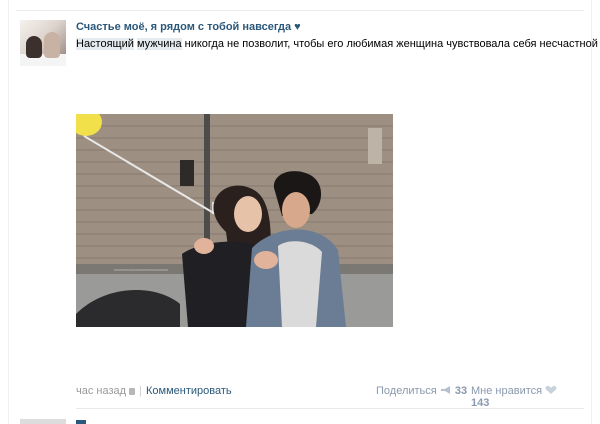 The width and height of the screenshot is (600, 424). I want to click on post-time: час назад, so click(106, 391).